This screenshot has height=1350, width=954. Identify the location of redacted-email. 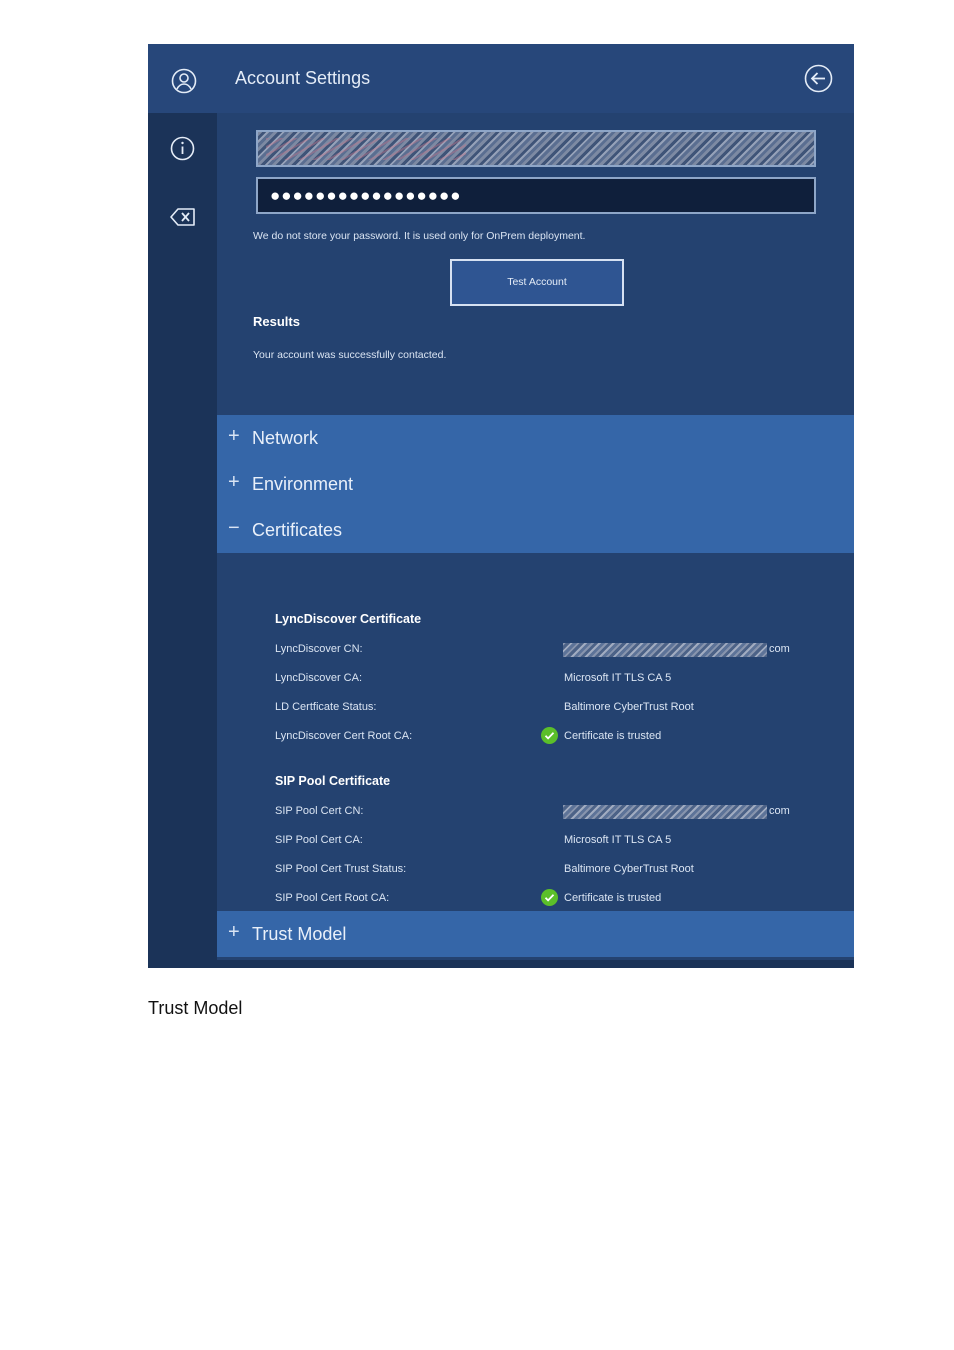
(366, 149).